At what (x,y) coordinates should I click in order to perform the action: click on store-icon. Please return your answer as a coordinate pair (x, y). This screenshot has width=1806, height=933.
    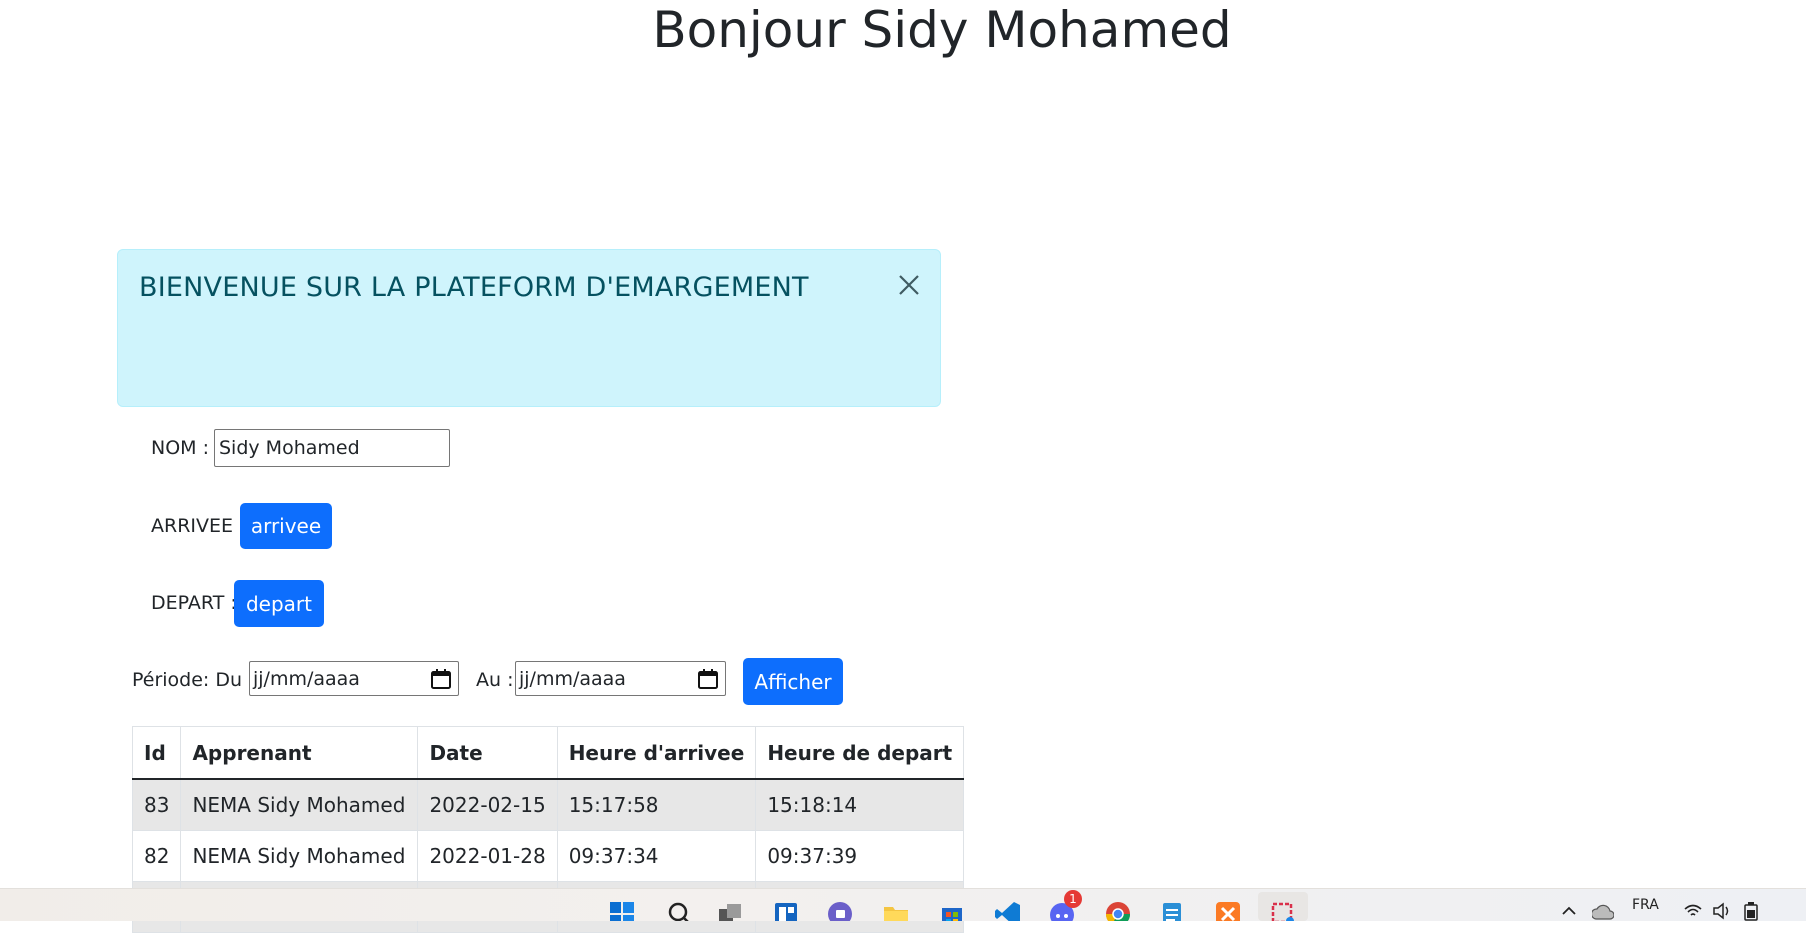
    Looking at the image, I should click on (952, 910).